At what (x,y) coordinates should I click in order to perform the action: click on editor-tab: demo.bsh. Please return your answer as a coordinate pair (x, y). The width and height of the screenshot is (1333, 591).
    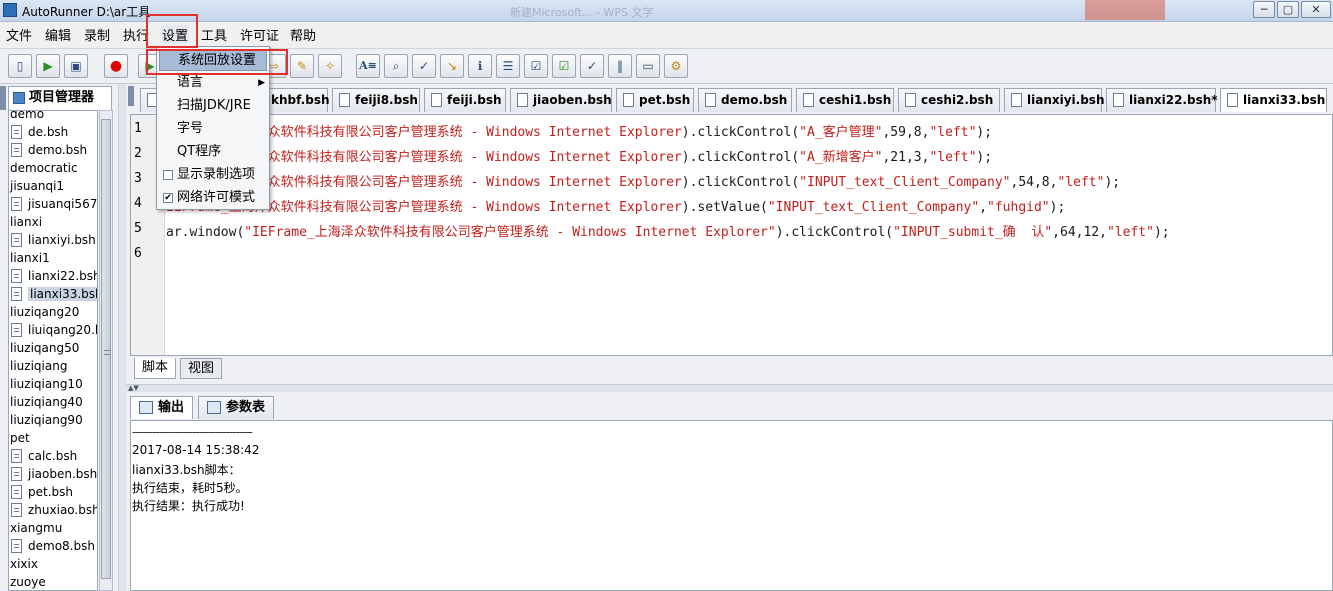
    Looking at the image, I should click on (745, 100).